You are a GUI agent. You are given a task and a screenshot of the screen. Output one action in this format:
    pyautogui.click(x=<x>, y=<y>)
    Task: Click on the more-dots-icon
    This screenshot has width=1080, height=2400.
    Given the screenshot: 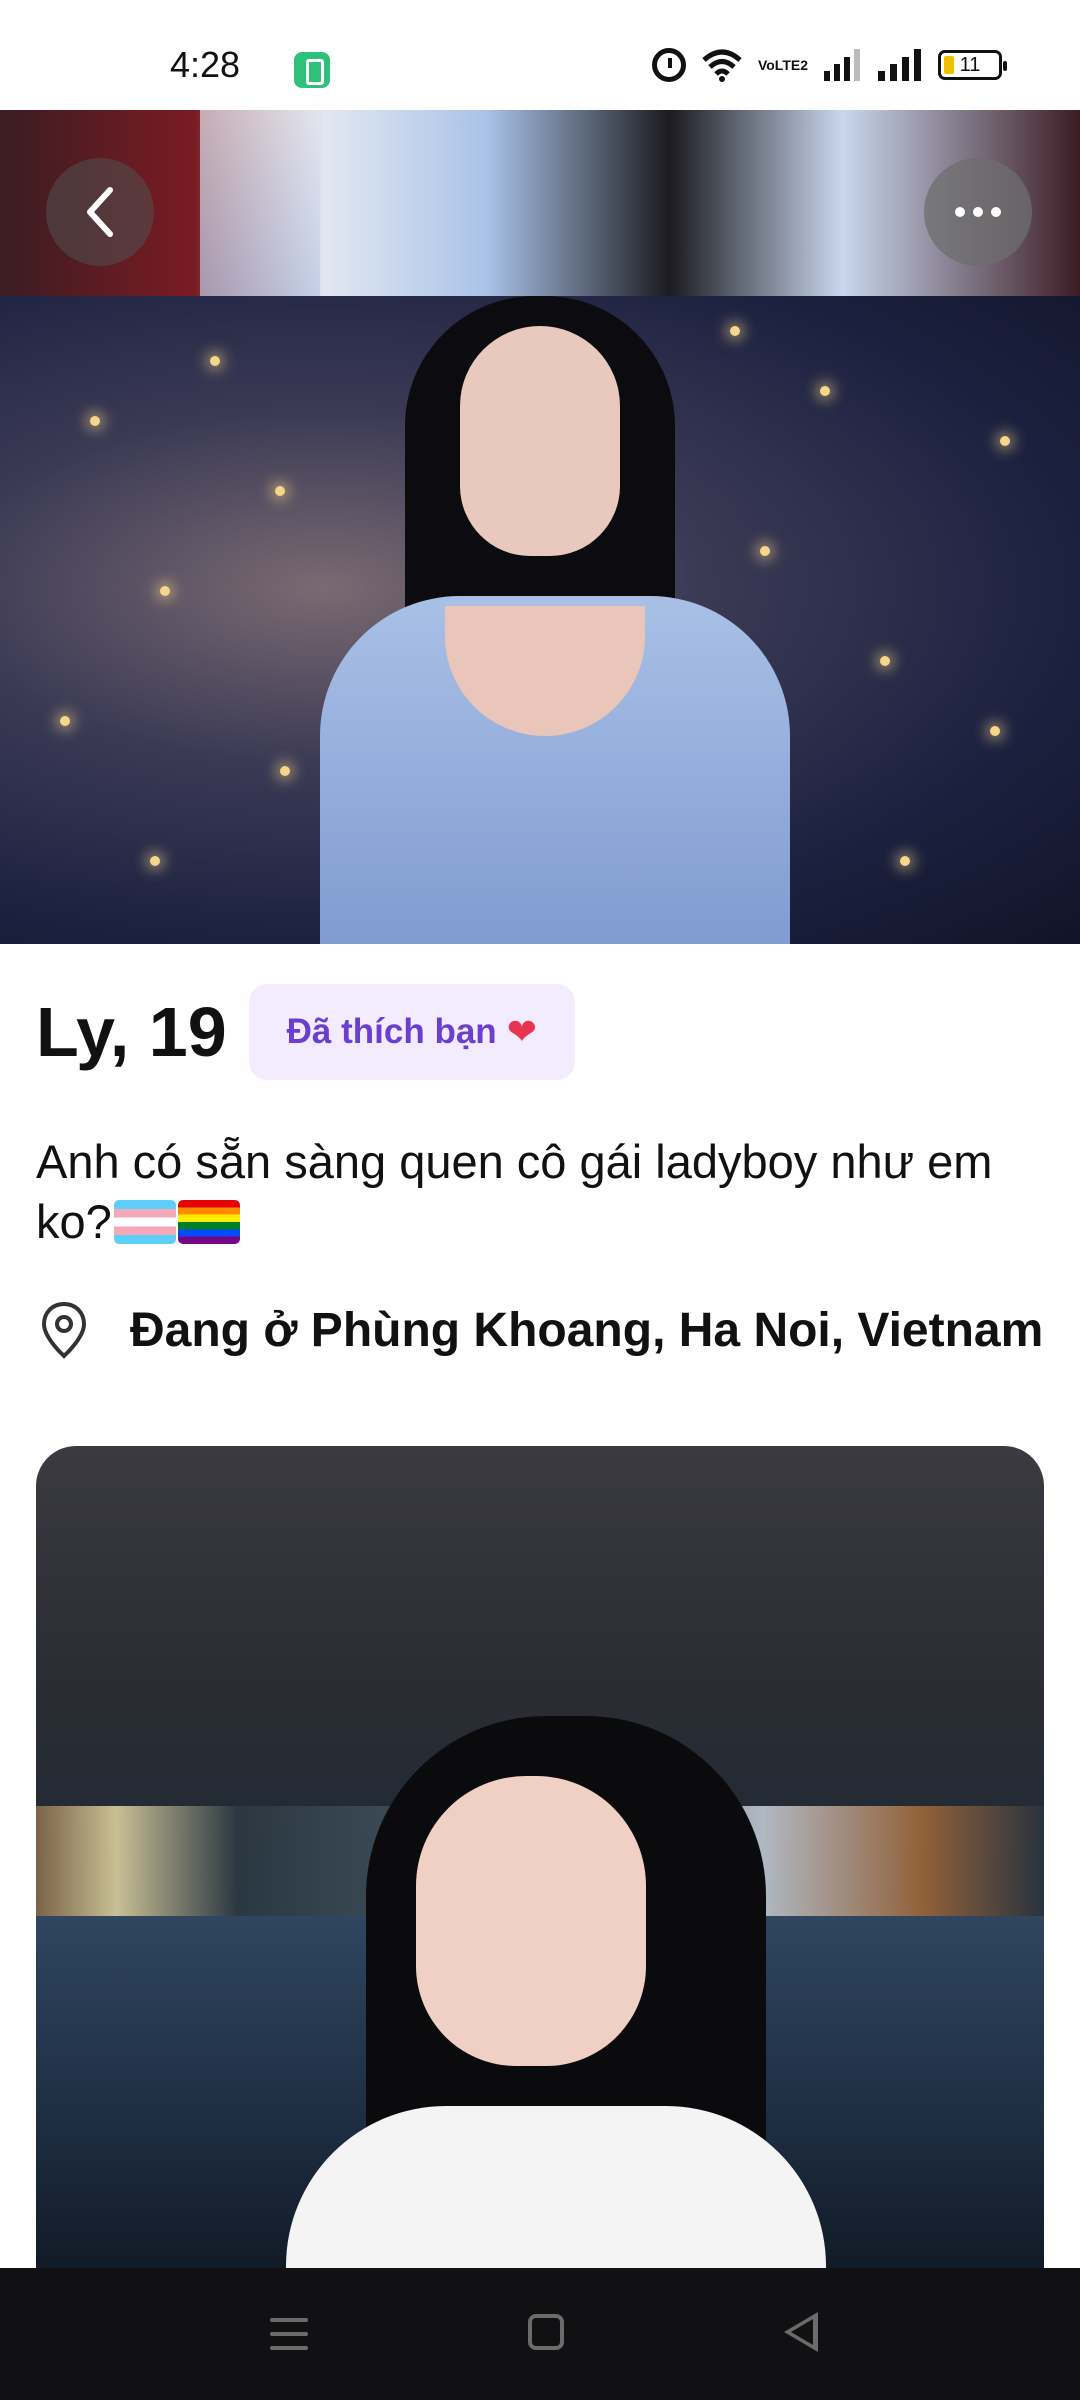 What is the action you would take?
    pyautogui.click(x=978, y=212)
    